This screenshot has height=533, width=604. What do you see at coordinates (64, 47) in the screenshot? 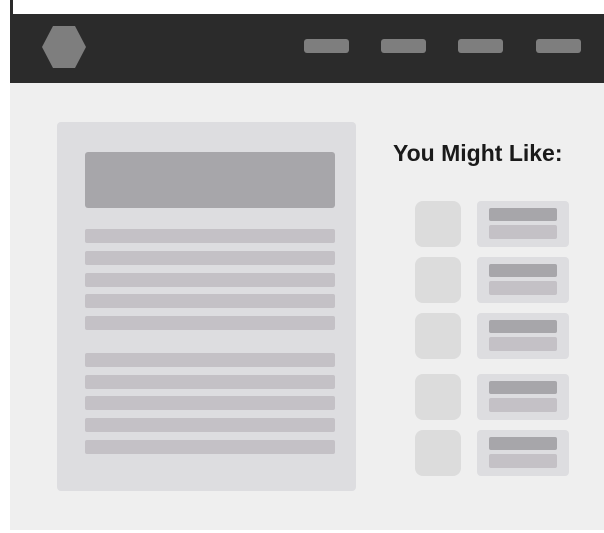
I see `hexagon-icon` at bounding box center [64, 47].